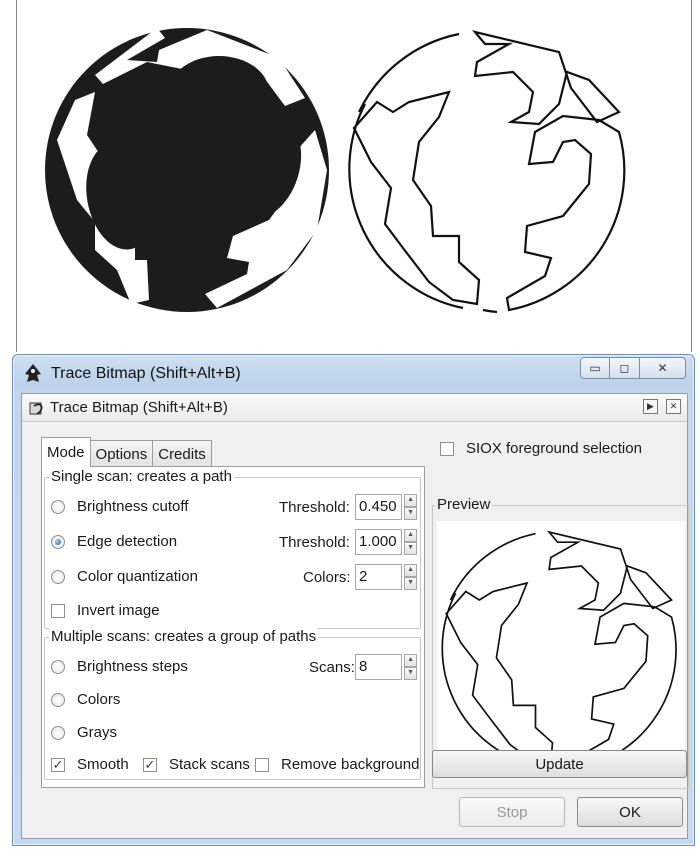  What do you see at coordinates (150, 764) in the screenshot?
I see `stack-scans-checkbox: ✓` at bounding box center [150, 764].